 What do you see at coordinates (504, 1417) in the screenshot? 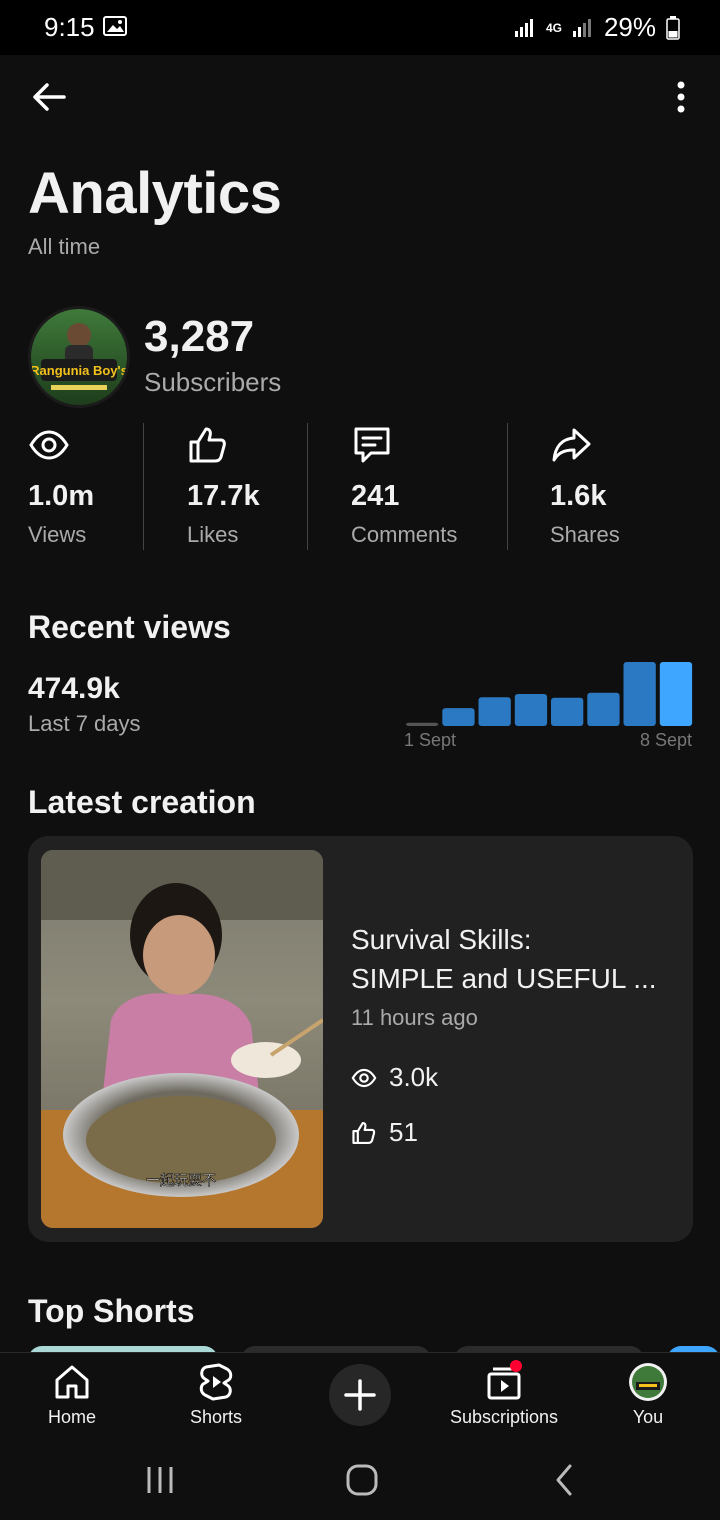
I see `nav-label: Subscriptions` at bounding box center [504, 1417].